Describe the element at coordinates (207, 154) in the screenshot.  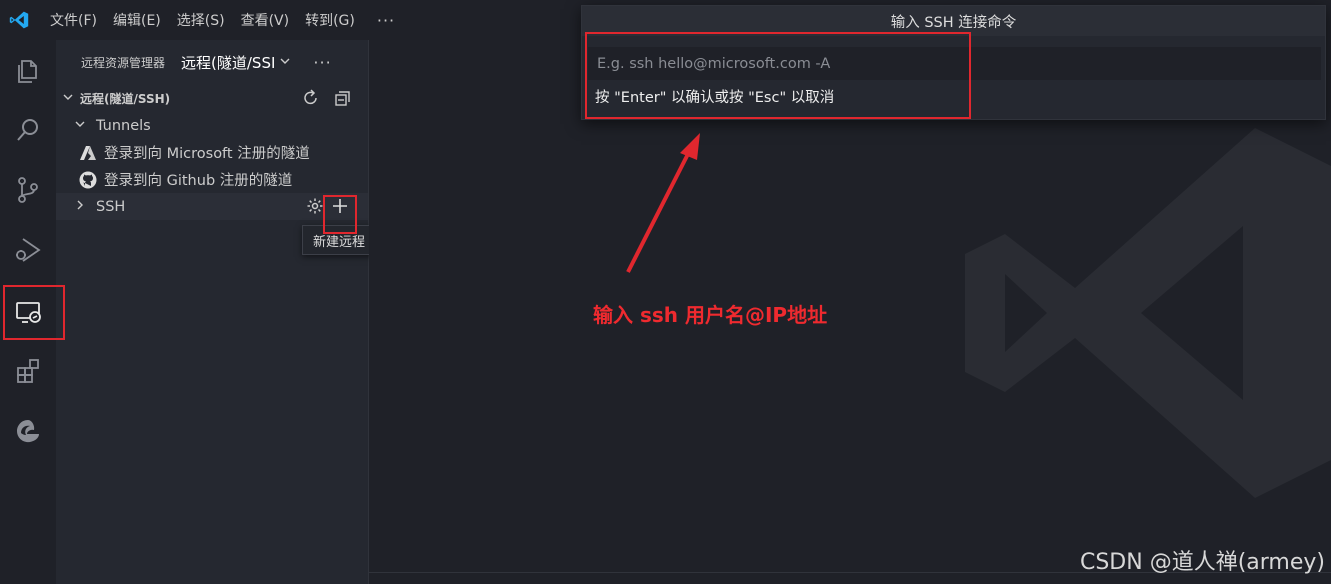
I see `tunnel-item-label: 登录到向 Microsoft 注册的隧道` at that location.